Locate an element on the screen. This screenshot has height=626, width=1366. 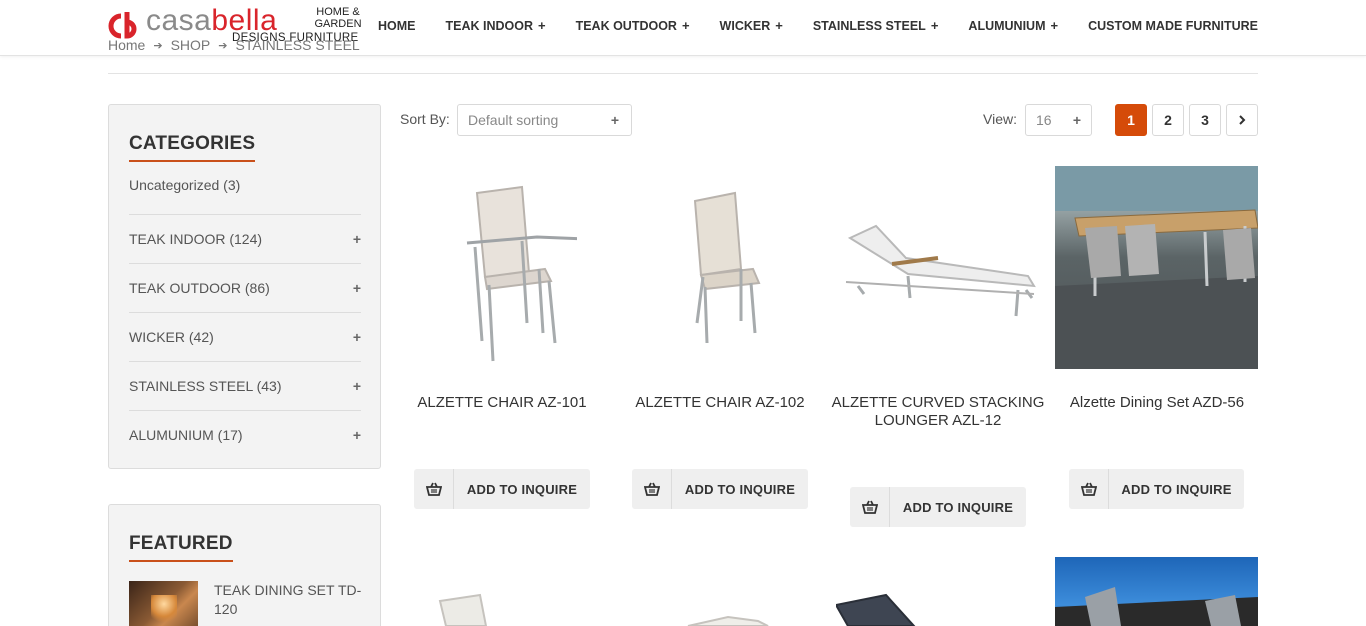
category-label: Uncategorized (3) is located at coordinates (184, 185).